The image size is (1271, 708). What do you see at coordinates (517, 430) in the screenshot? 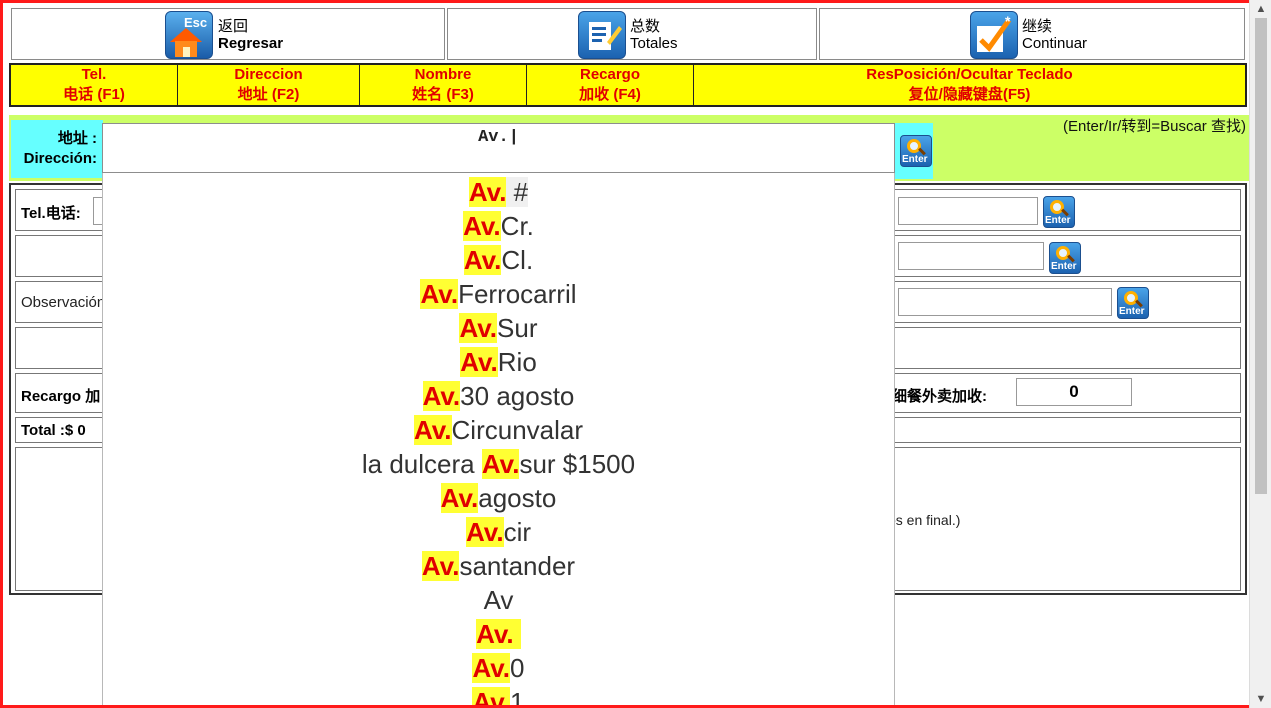
I see `suggestion-text: Circunvalar` at bounding box center [517, 430].